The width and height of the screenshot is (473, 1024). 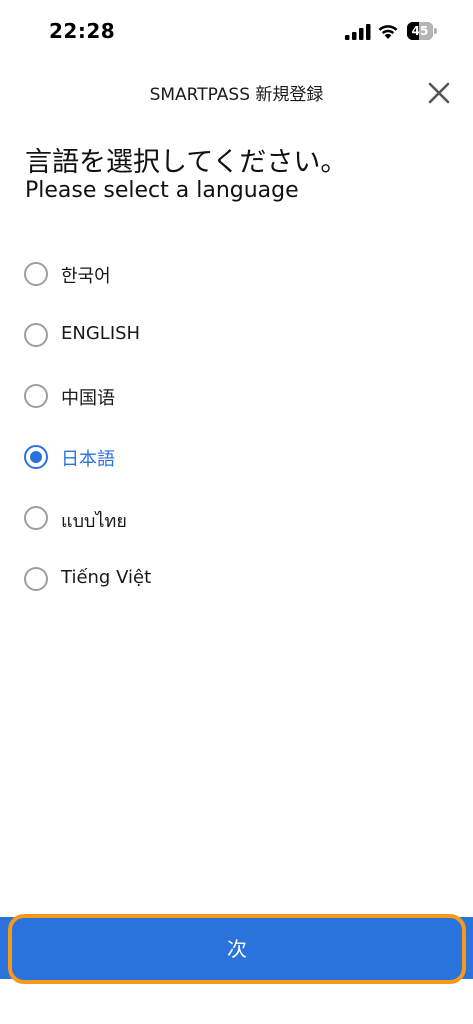 What do you see at coordinates (101, 333) in the screenshot?
I see `language-label: ENGLISH` at bounding box center [101, 333].